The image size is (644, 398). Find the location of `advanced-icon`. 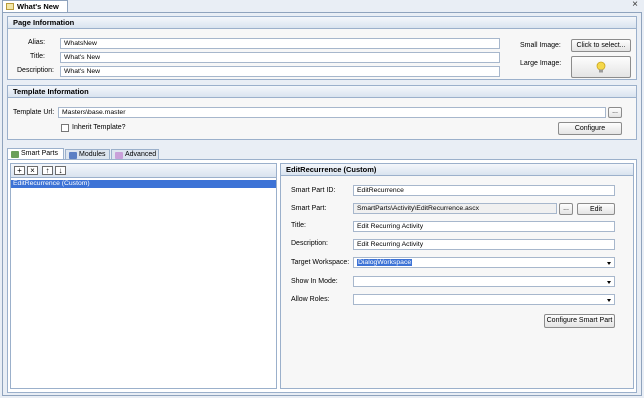

advanced-icon is located at coordinates (119, 155).